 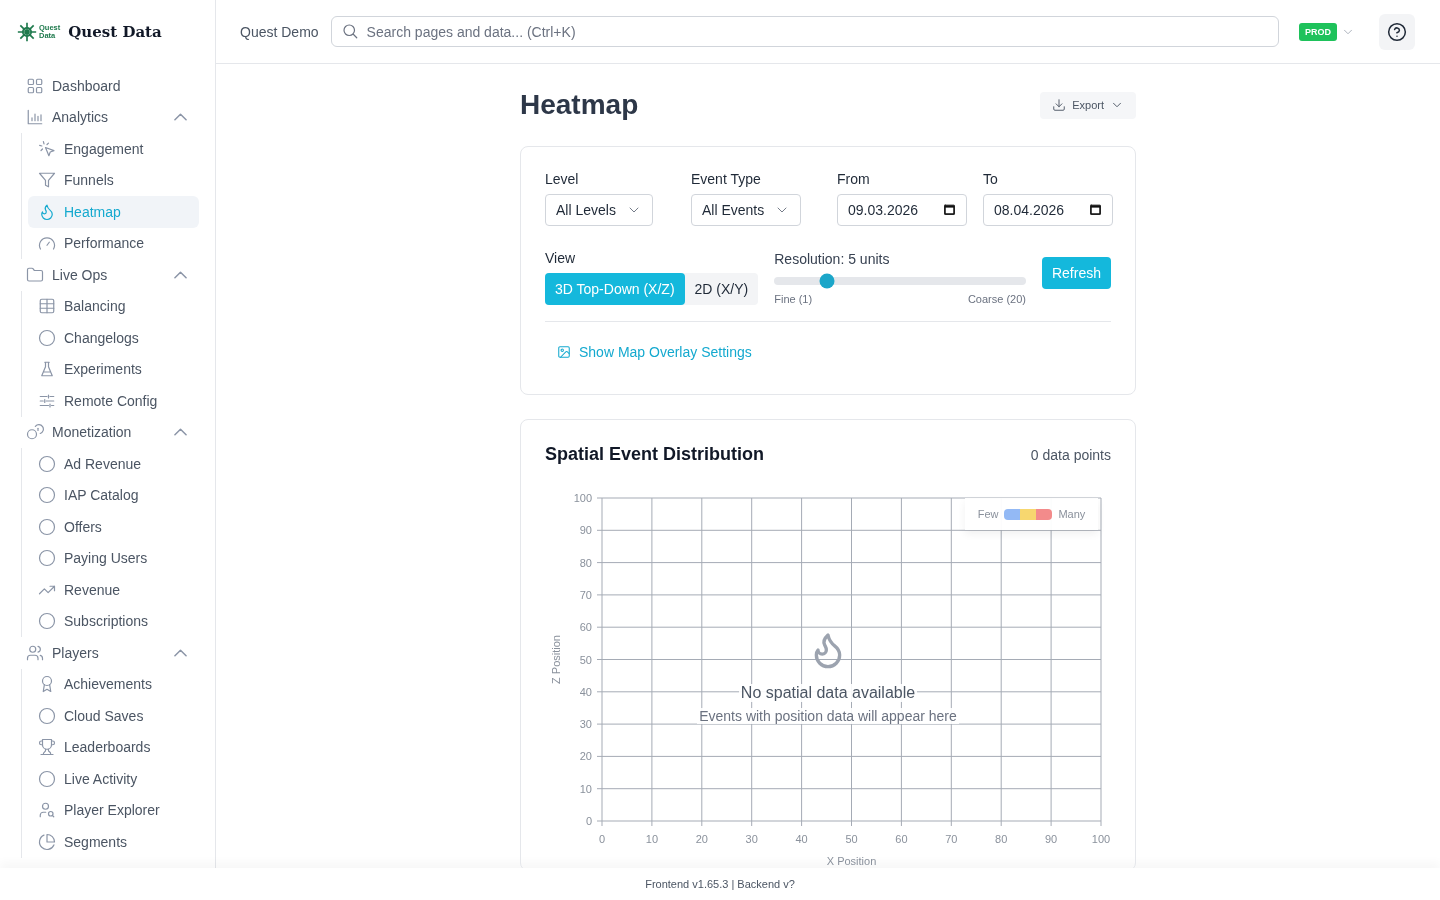 I want to click on slider-thumb, so click(x=827, y=281).